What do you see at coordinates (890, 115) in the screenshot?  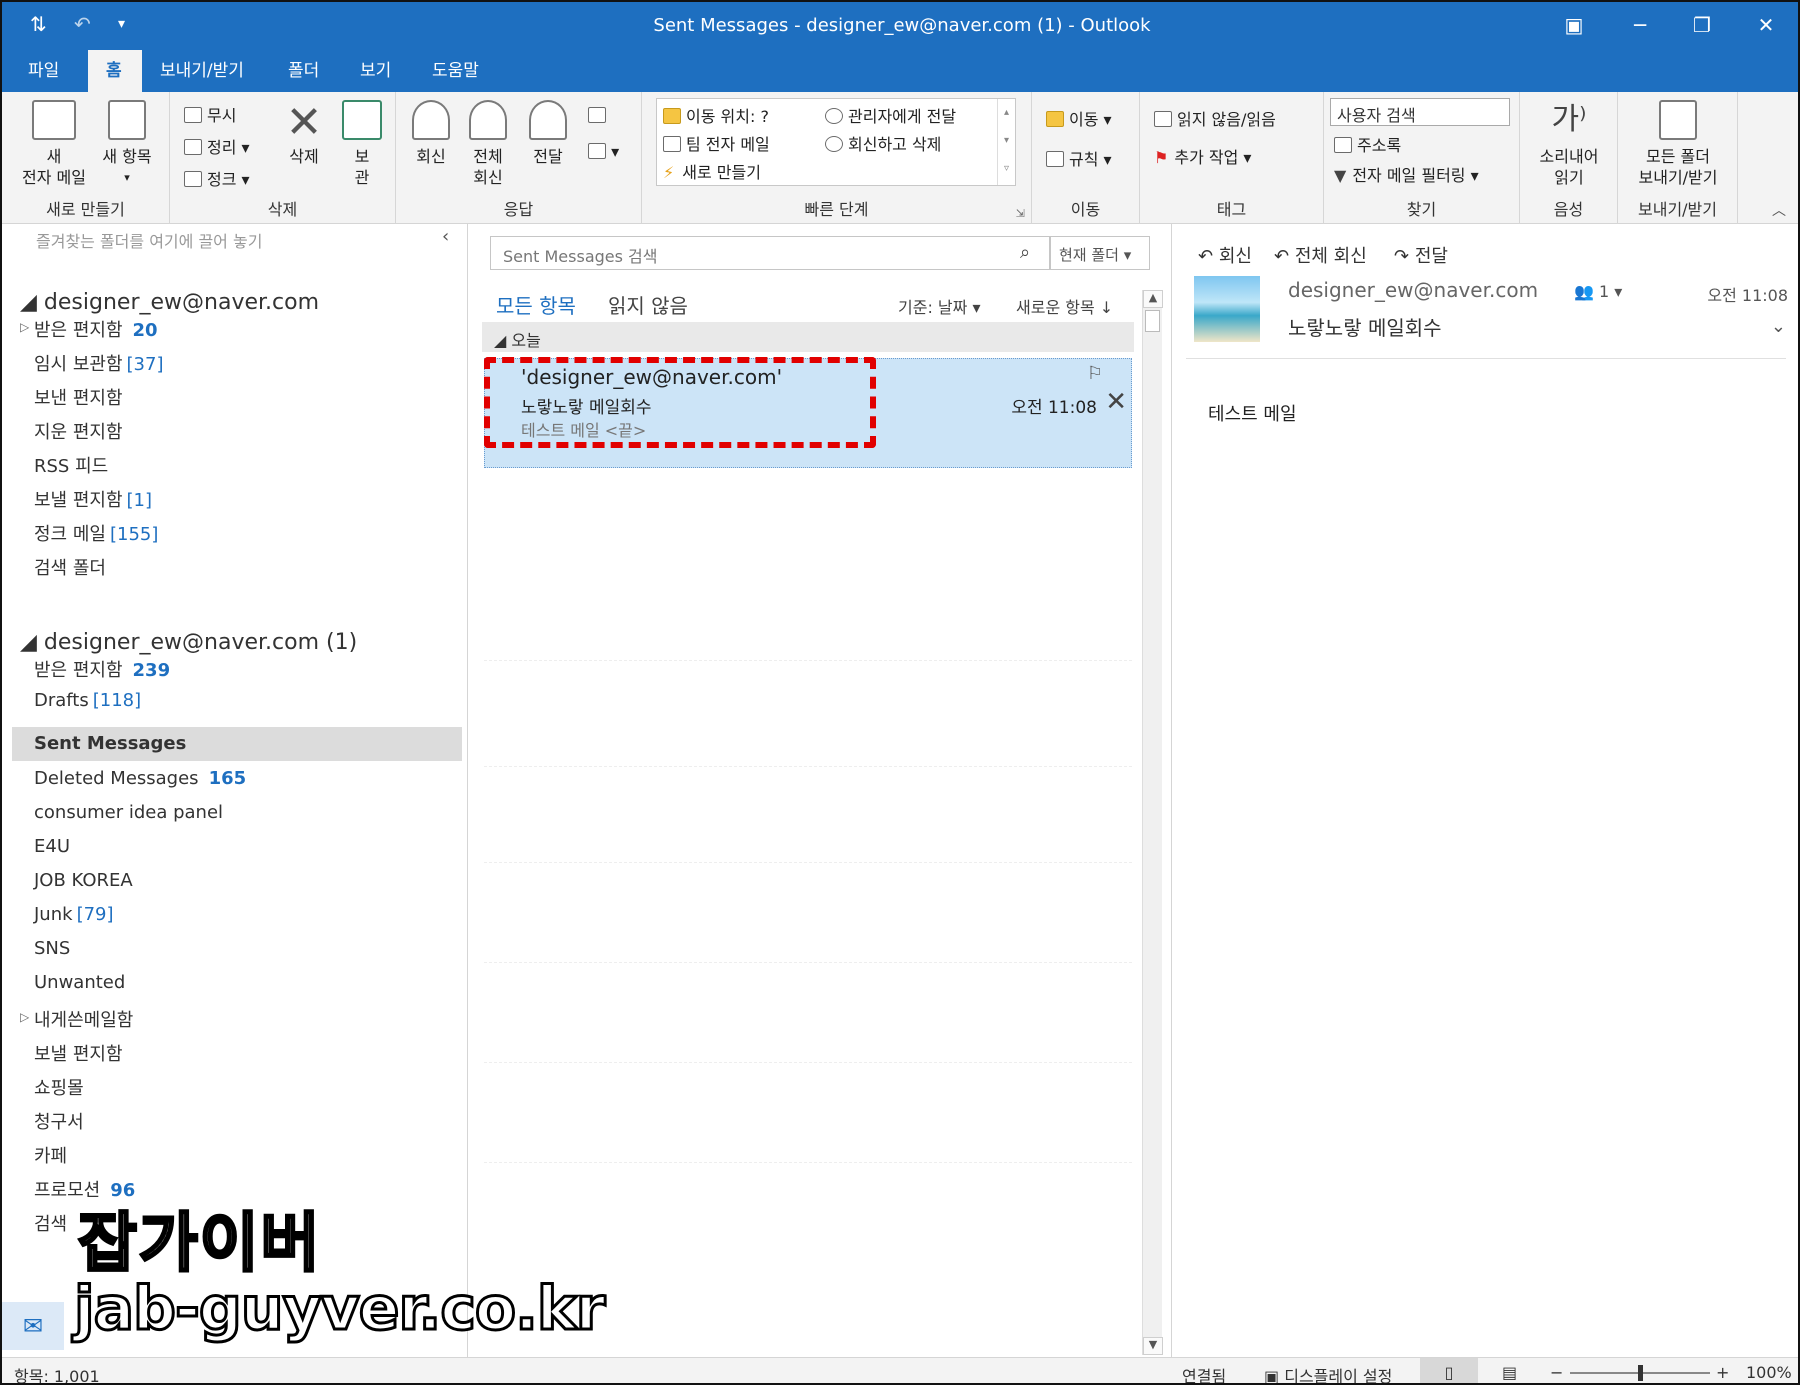 I see `quickstep-tomanager: 관리자에게 전달` at bounding box center [890, 115].